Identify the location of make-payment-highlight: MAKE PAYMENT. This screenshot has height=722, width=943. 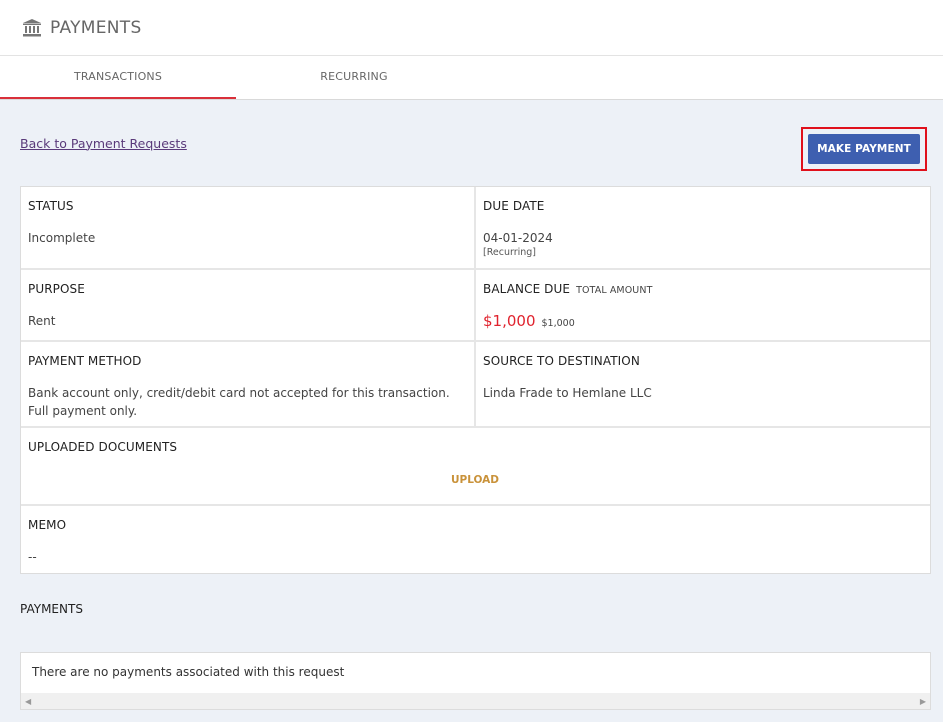
(864, 149).